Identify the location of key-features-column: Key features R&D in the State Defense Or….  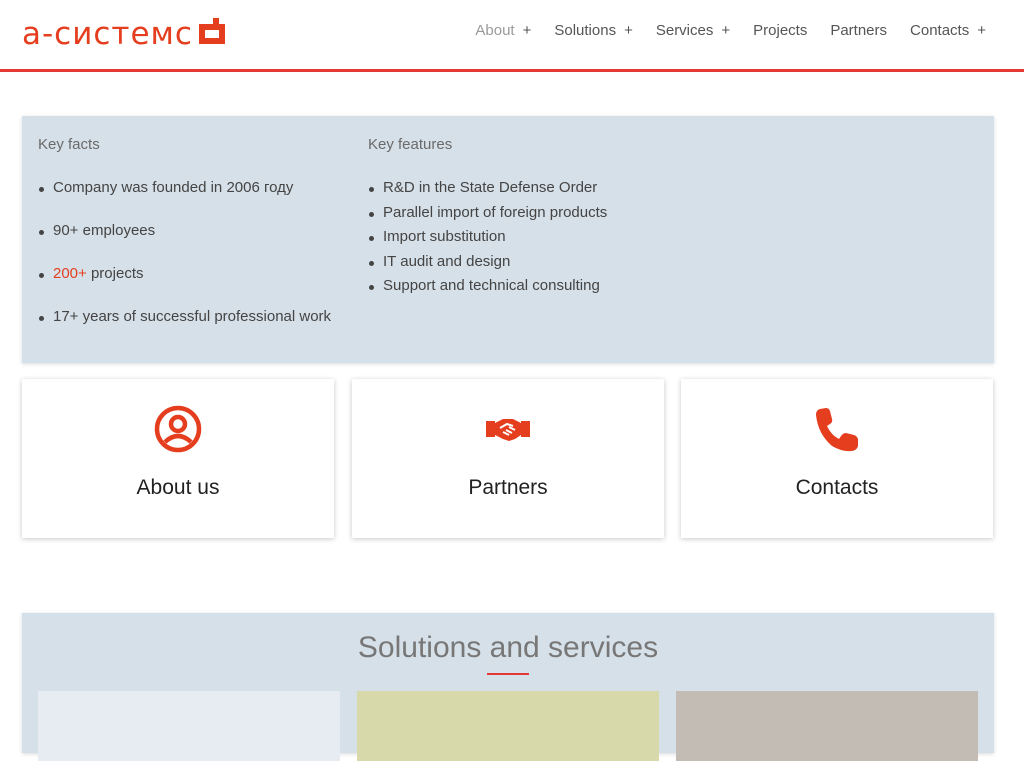
(487, 219).